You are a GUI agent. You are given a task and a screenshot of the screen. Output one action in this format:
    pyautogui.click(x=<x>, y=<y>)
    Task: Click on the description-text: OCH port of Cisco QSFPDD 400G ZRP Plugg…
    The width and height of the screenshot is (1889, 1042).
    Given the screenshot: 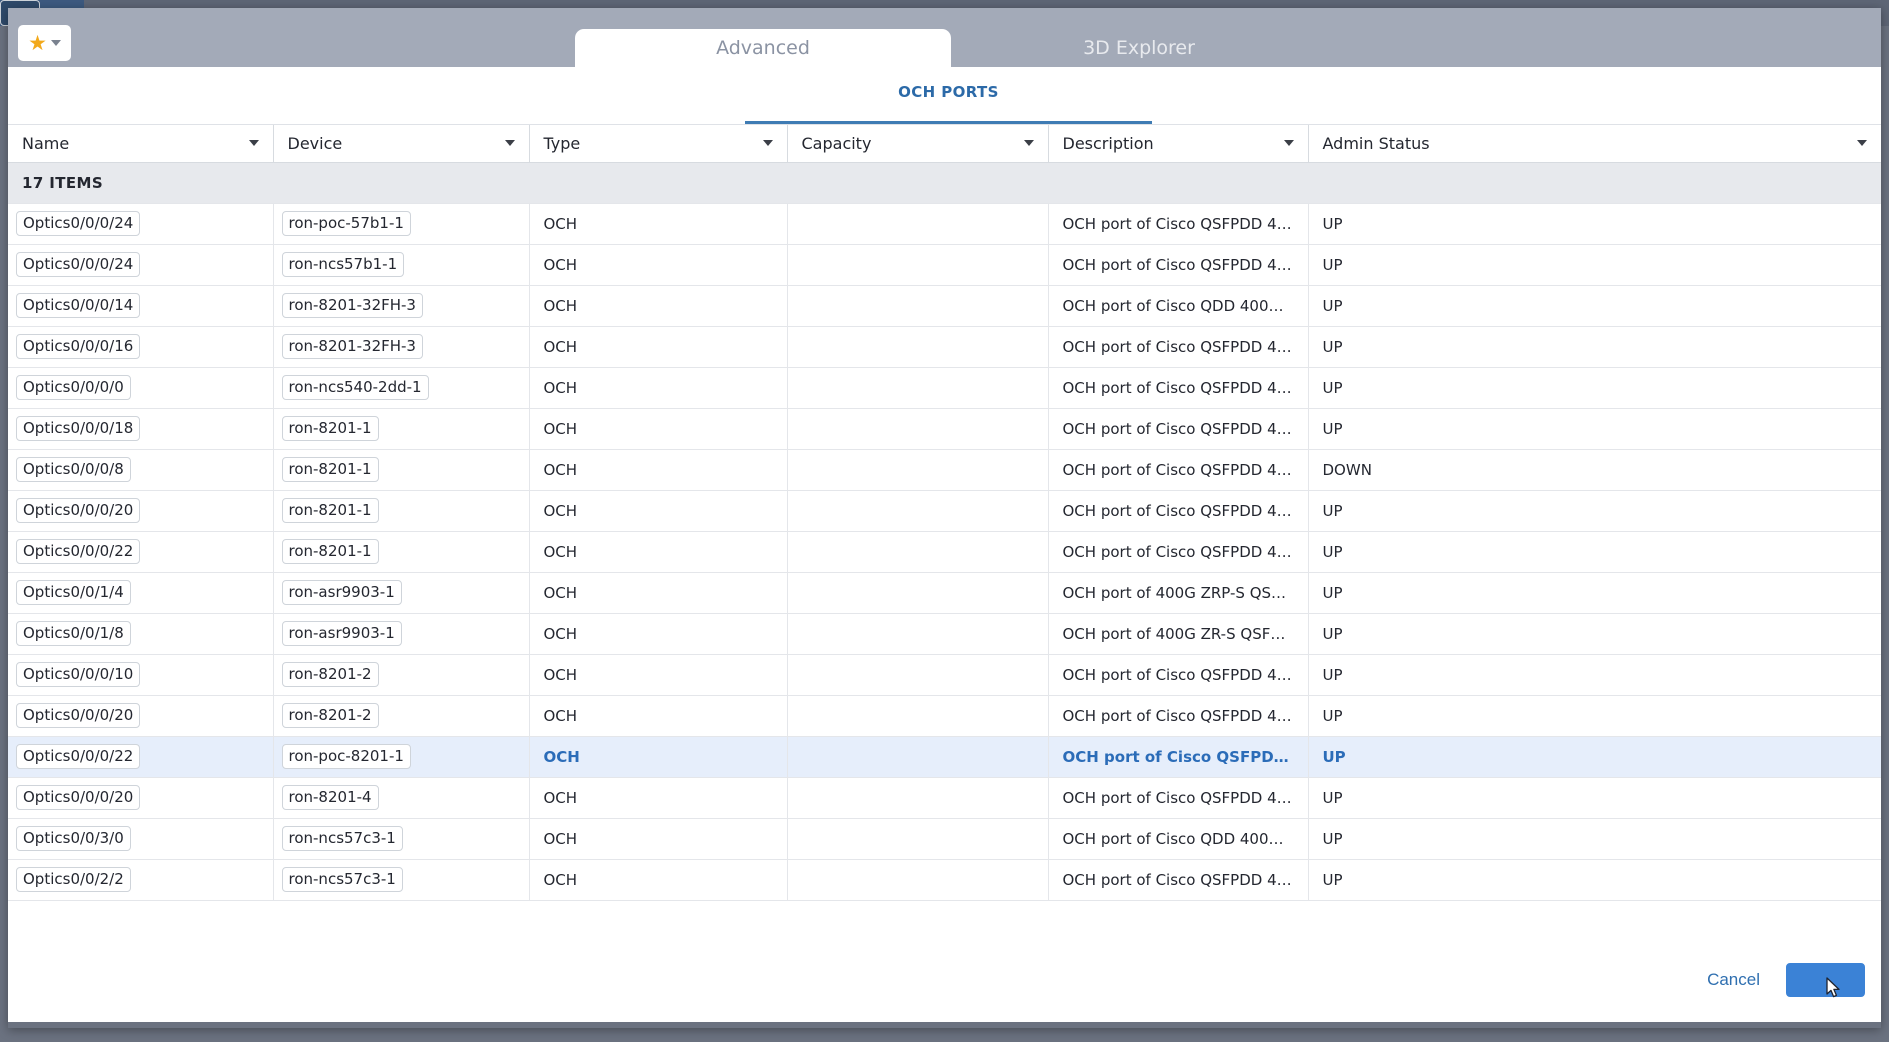 What is the action you would take?
    pyautogui.click(x=1178, y=797)
    